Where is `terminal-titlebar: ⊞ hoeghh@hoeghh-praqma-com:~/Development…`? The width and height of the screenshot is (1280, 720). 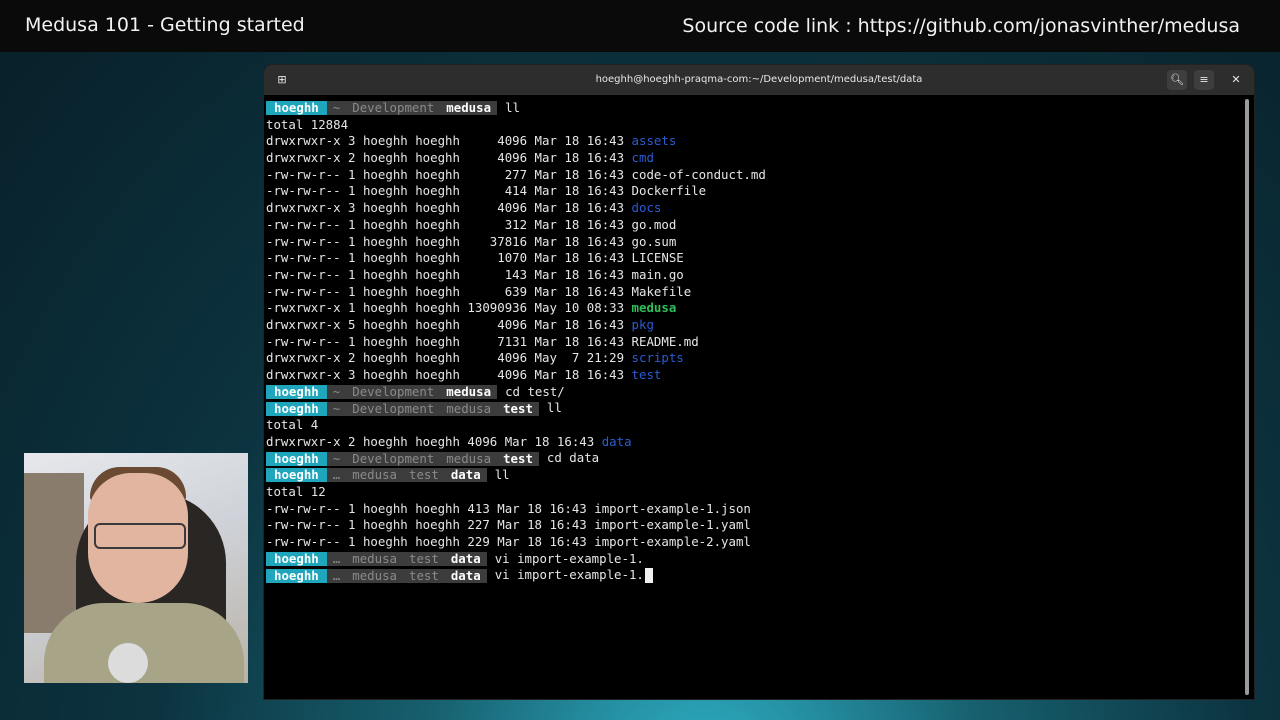
terminal-titlebar: ⊞ hoeghh@hoeghh-praqma-com:~/Development… is located at coordinates (759, 80).